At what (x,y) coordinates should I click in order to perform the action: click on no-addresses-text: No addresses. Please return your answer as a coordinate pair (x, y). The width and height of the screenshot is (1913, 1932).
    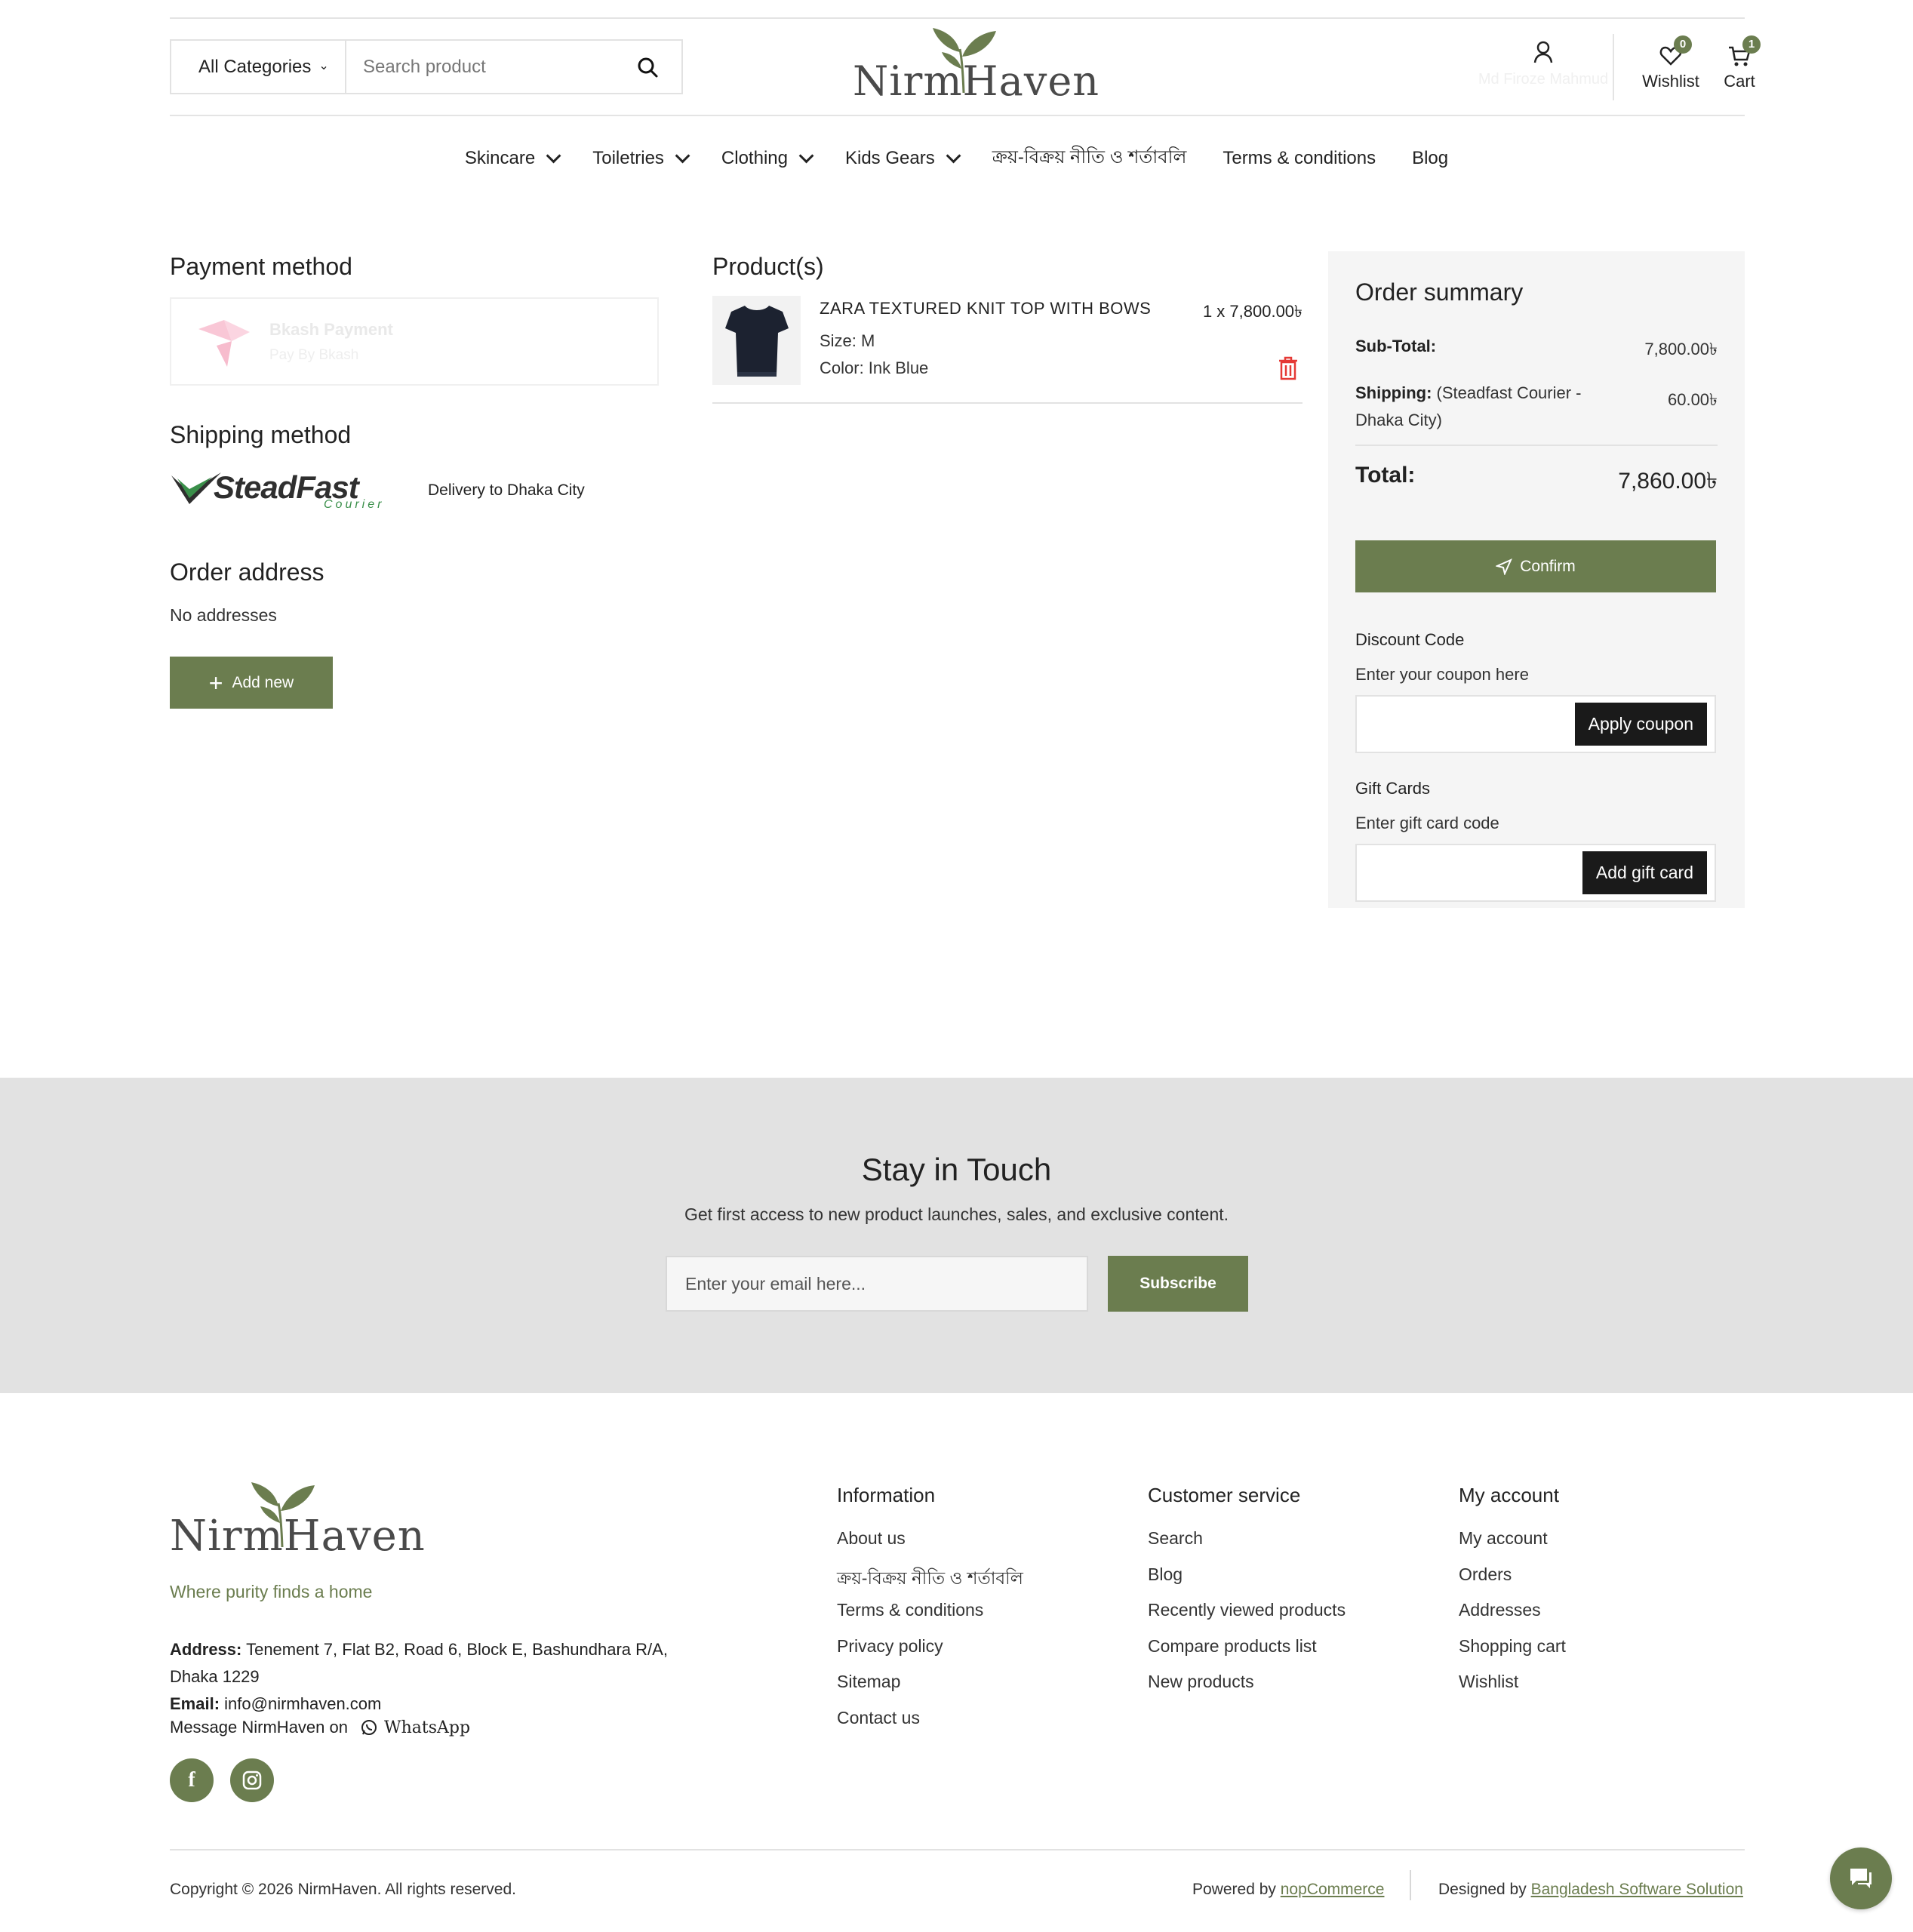
    Looking at the image, I should click on (224, 615).